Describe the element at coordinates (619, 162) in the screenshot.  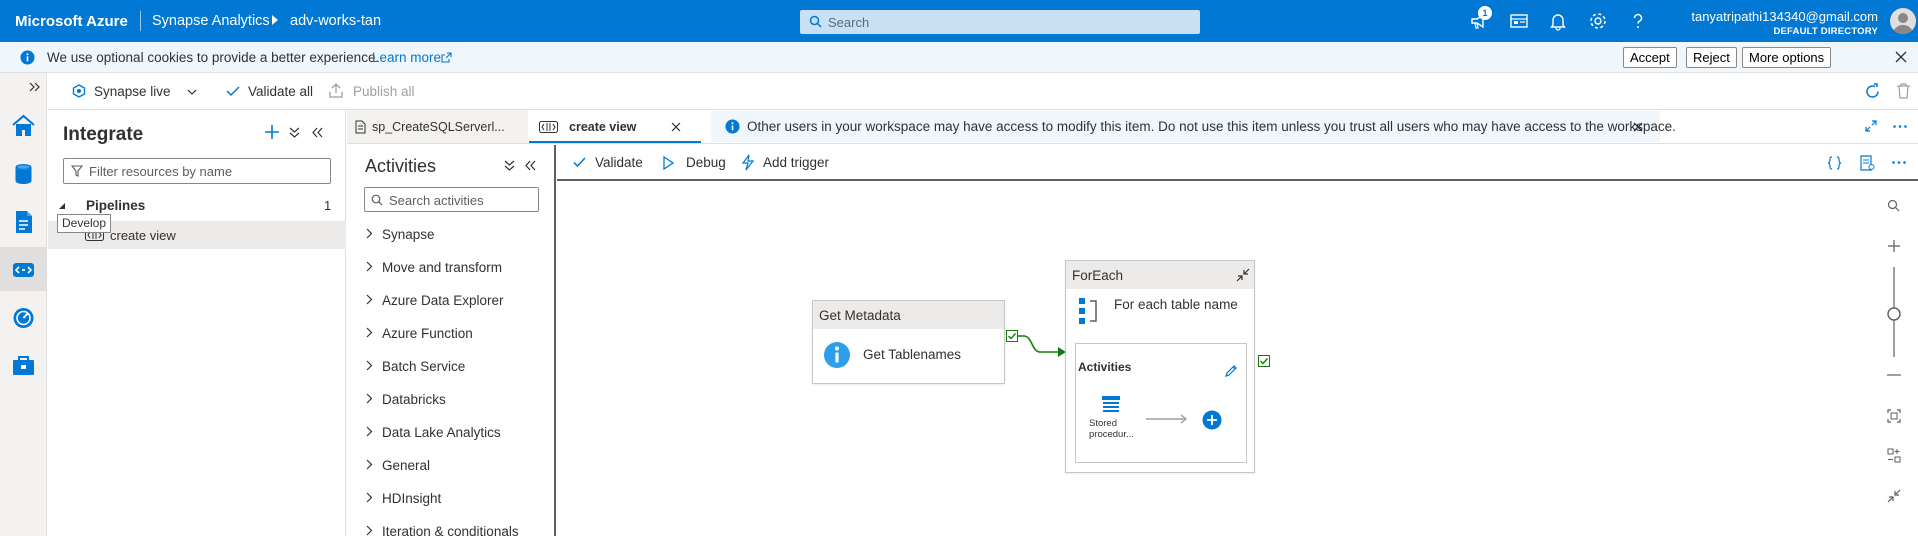
I see `validate-button: Validate` at that location.